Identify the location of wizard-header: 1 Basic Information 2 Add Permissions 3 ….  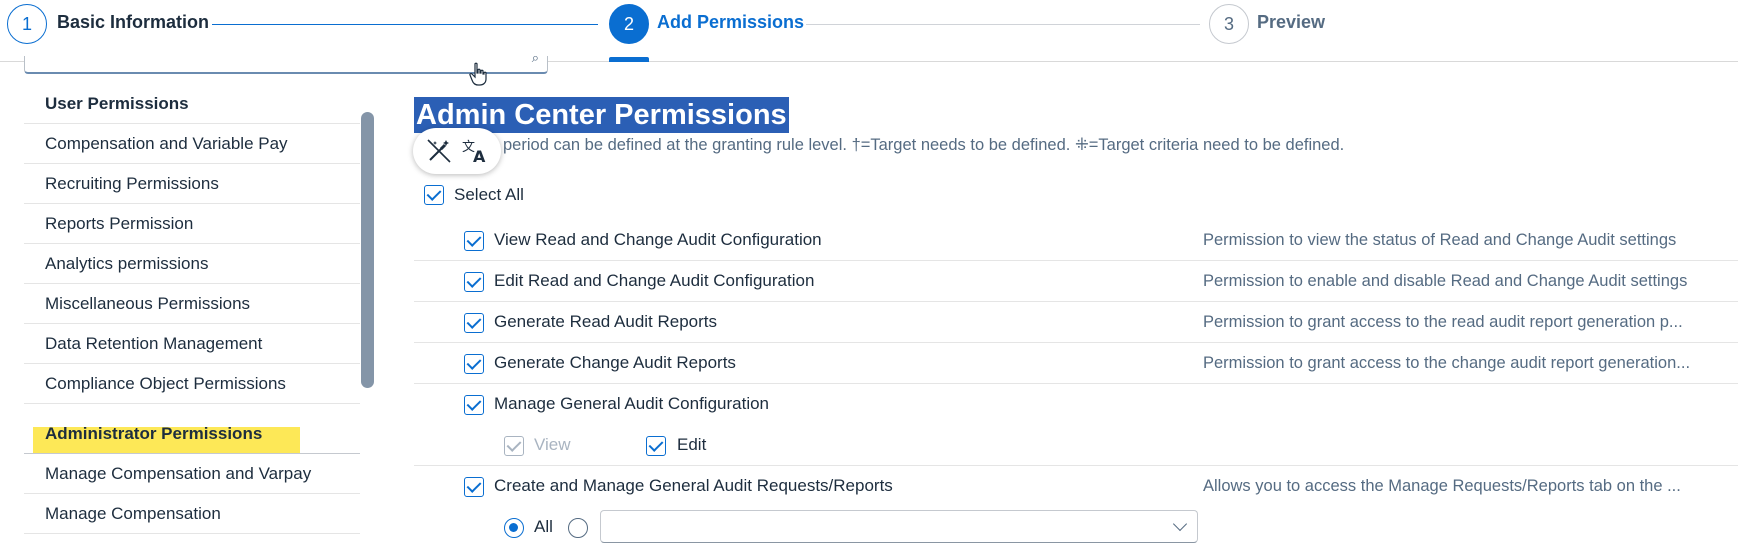
(869, 31).